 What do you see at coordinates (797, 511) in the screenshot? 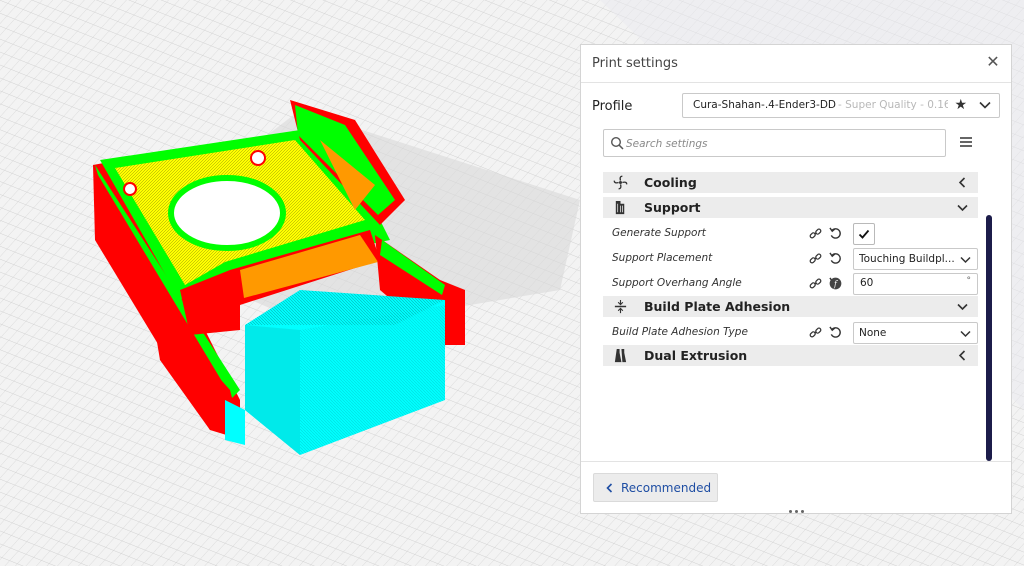
I see `resize-handle` at bounding box center [797, 511].